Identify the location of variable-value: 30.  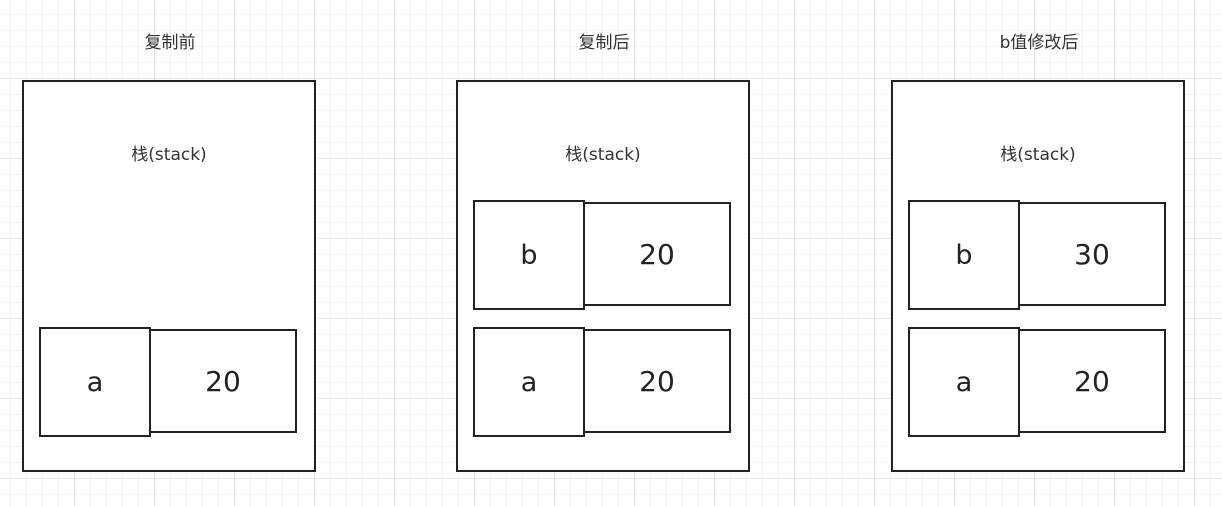
(1092, 254).